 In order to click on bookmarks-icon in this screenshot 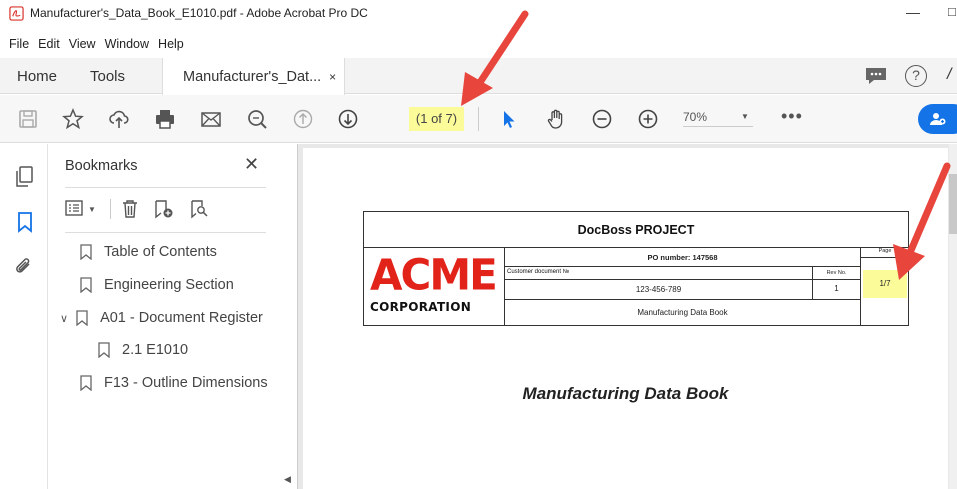, I will do `click(25, 222)`.